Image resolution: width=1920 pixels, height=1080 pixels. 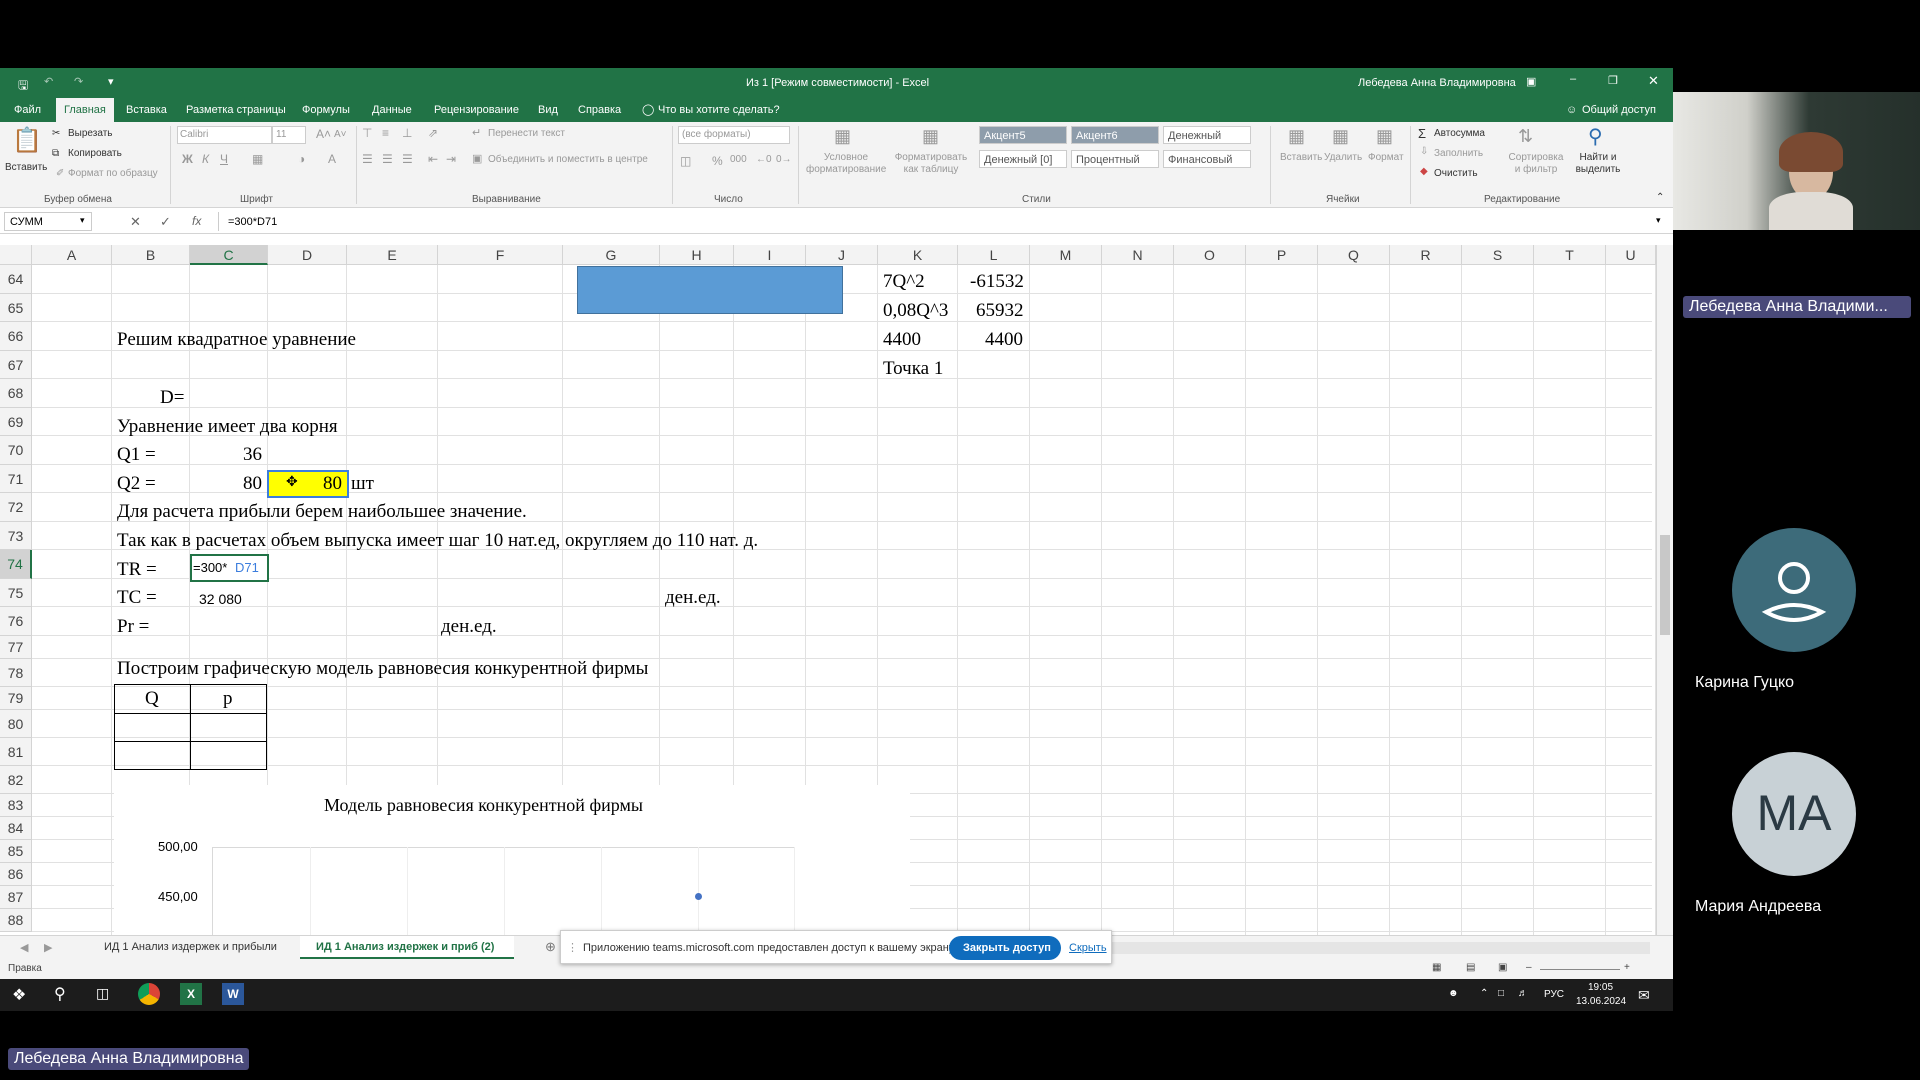 I want to click on task-view-icon: ◫, so click(x=102, y=993).